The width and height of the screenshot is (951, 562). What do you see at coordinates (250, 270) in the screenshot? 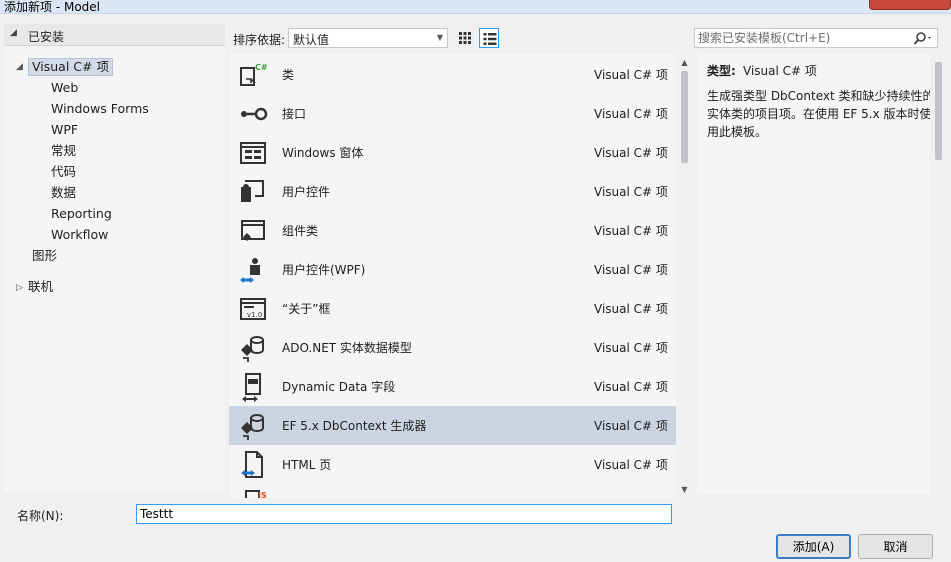
I see `wpf-user-control-icon` at bounding box center [250, 270].